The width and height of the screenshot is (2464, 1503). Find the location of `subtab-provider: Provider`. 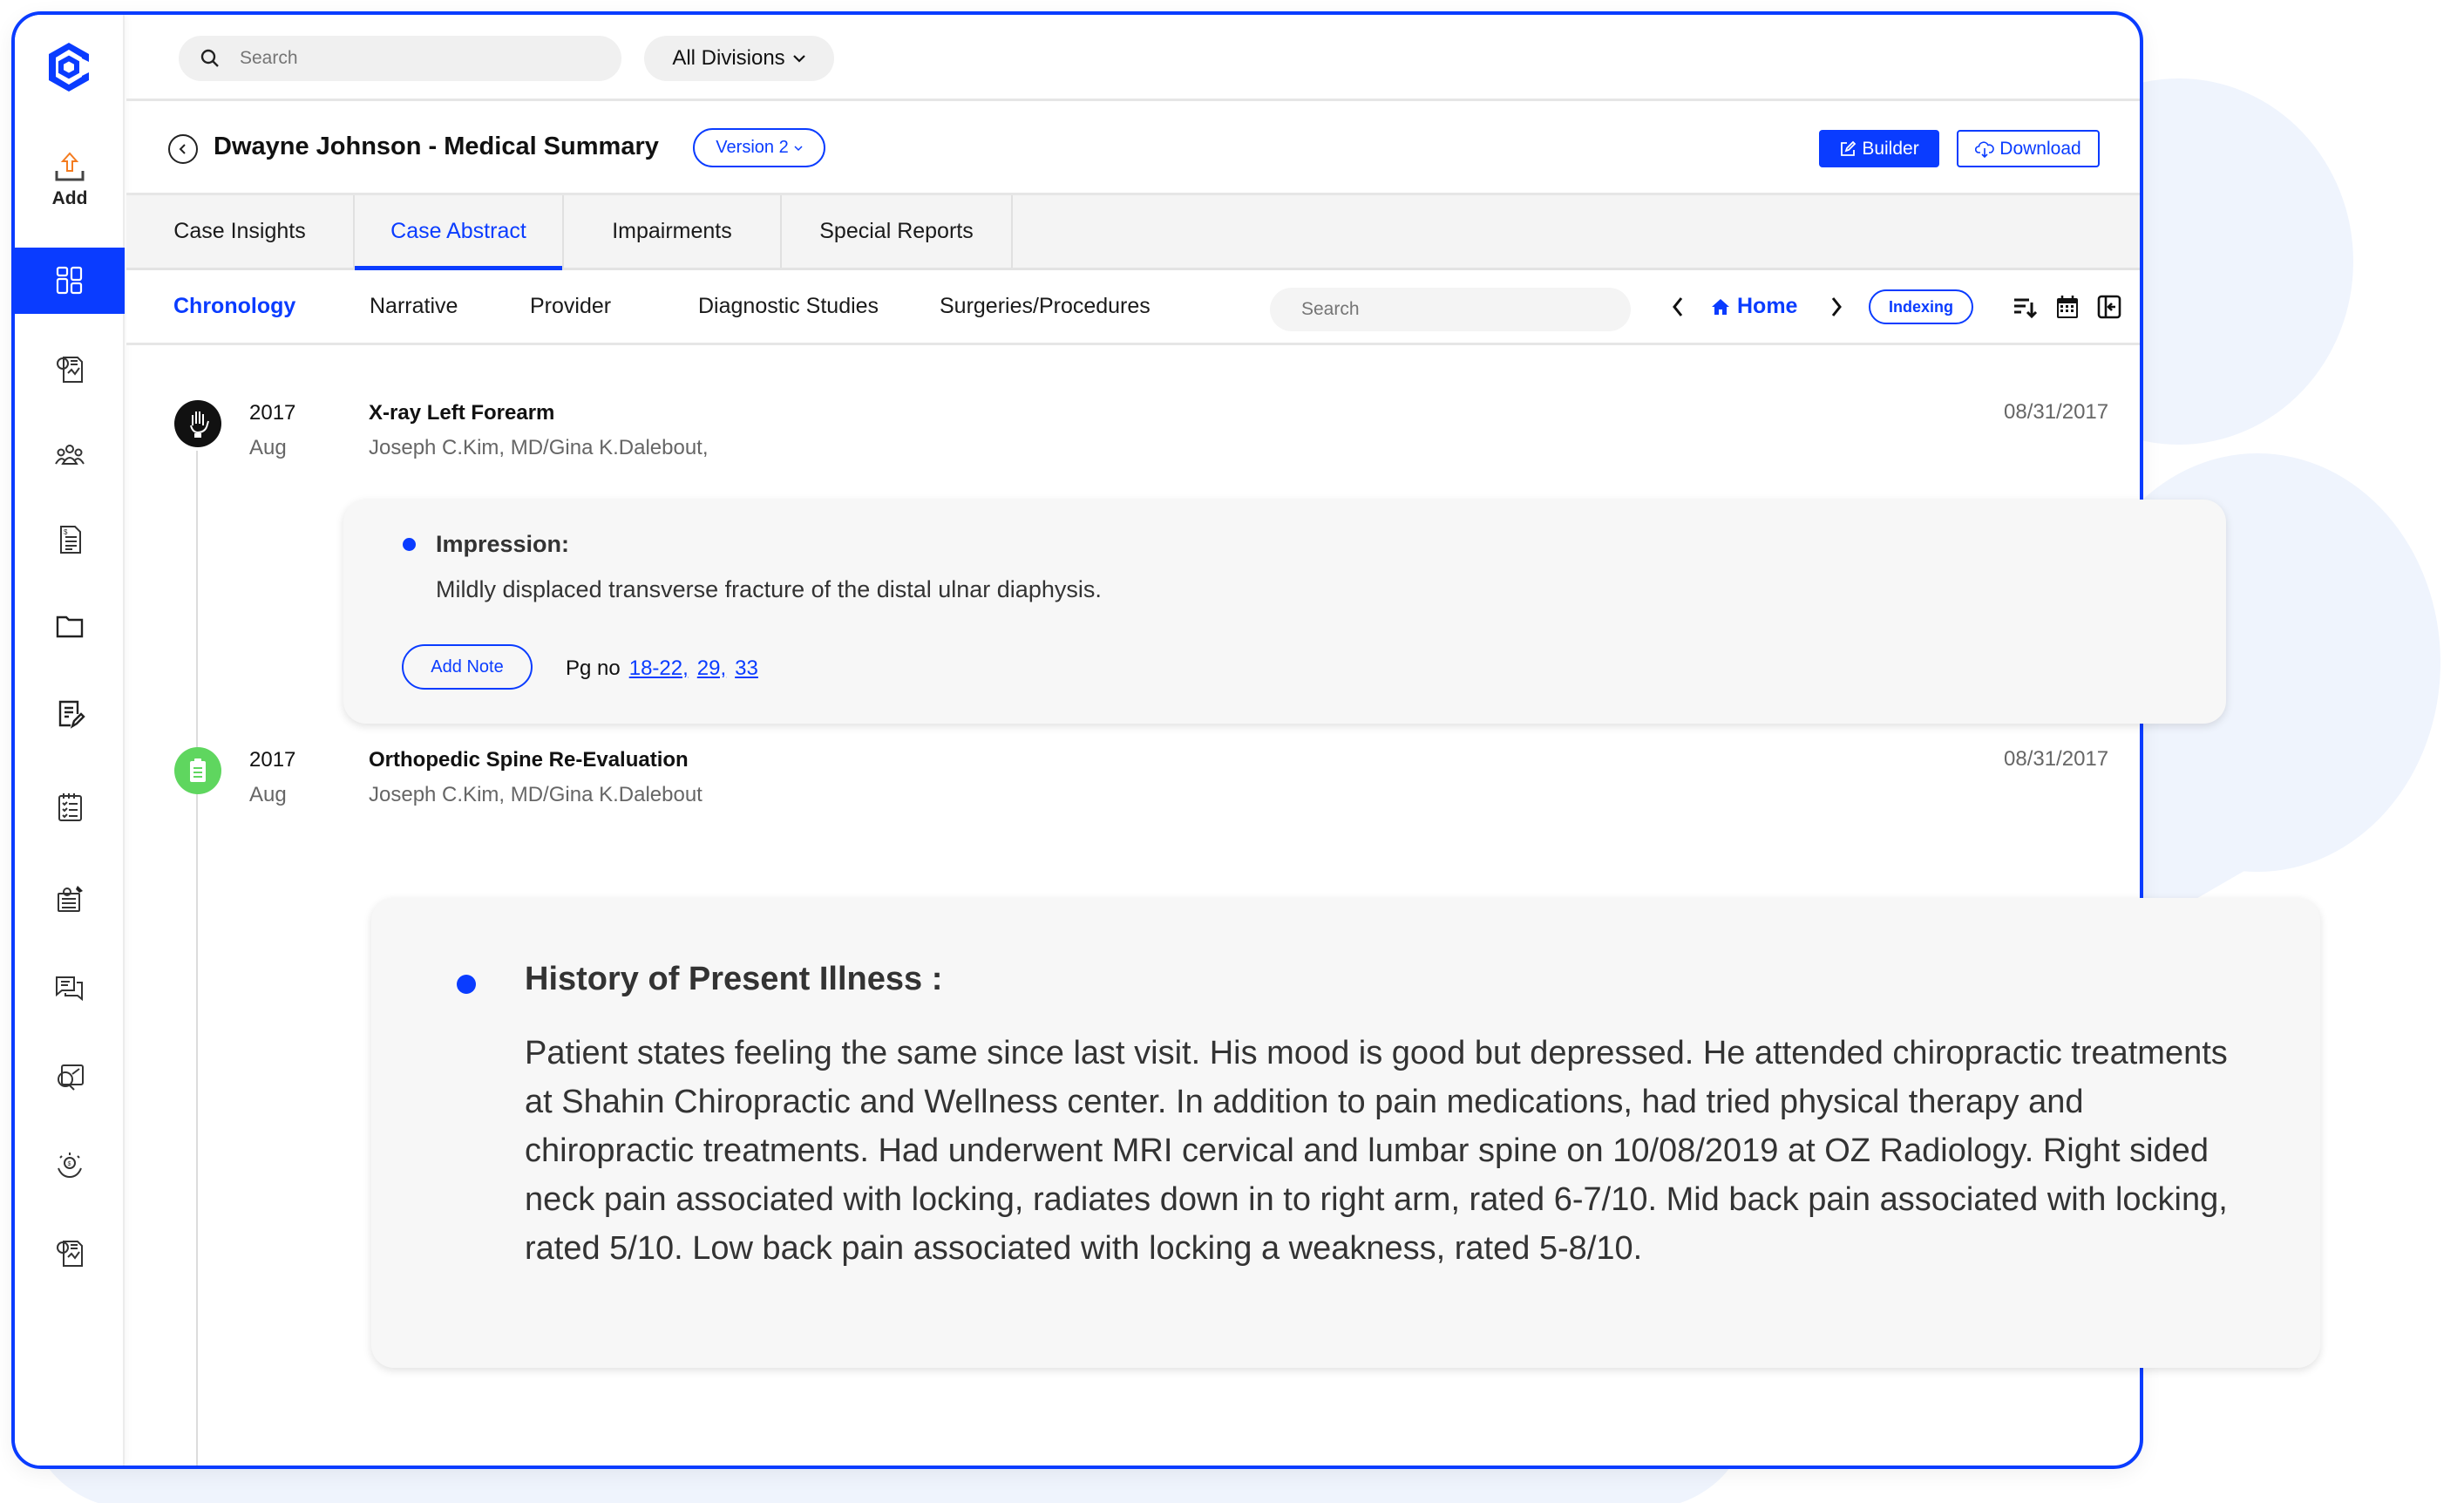

subtab-provider: Provider is located at coordinates (570, 307).